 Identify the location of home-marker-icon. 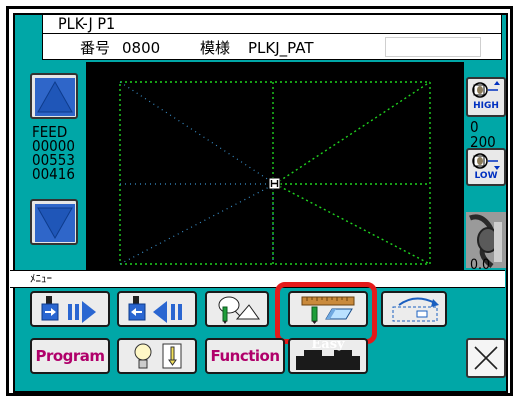
(274, 183).